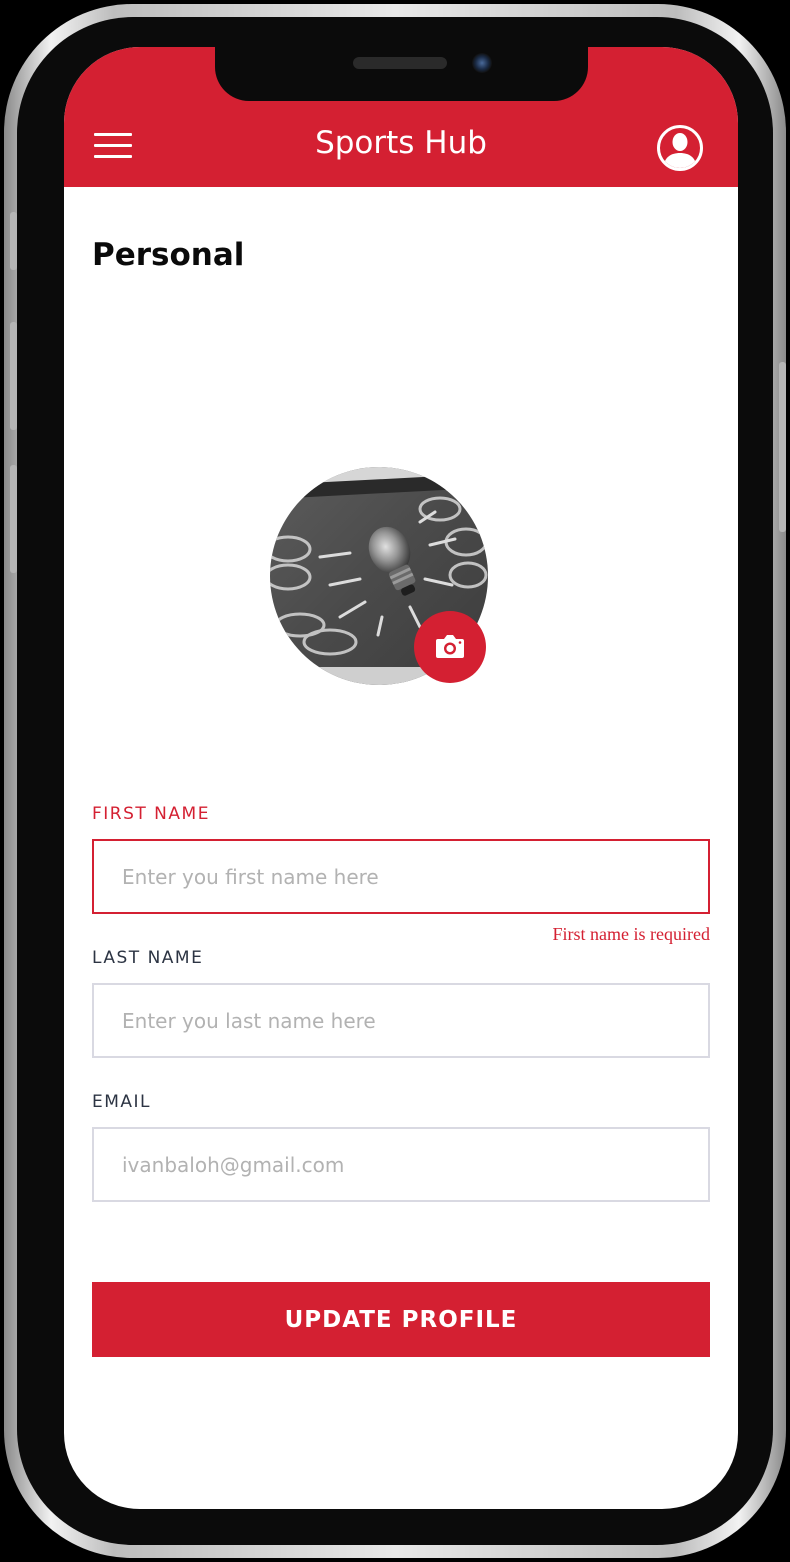 This screenshot has height=1562, width=790. What do you see at coordinates (401, 876) in the screenshot?
I see `first-name-input` at bounding box center [401, 876].